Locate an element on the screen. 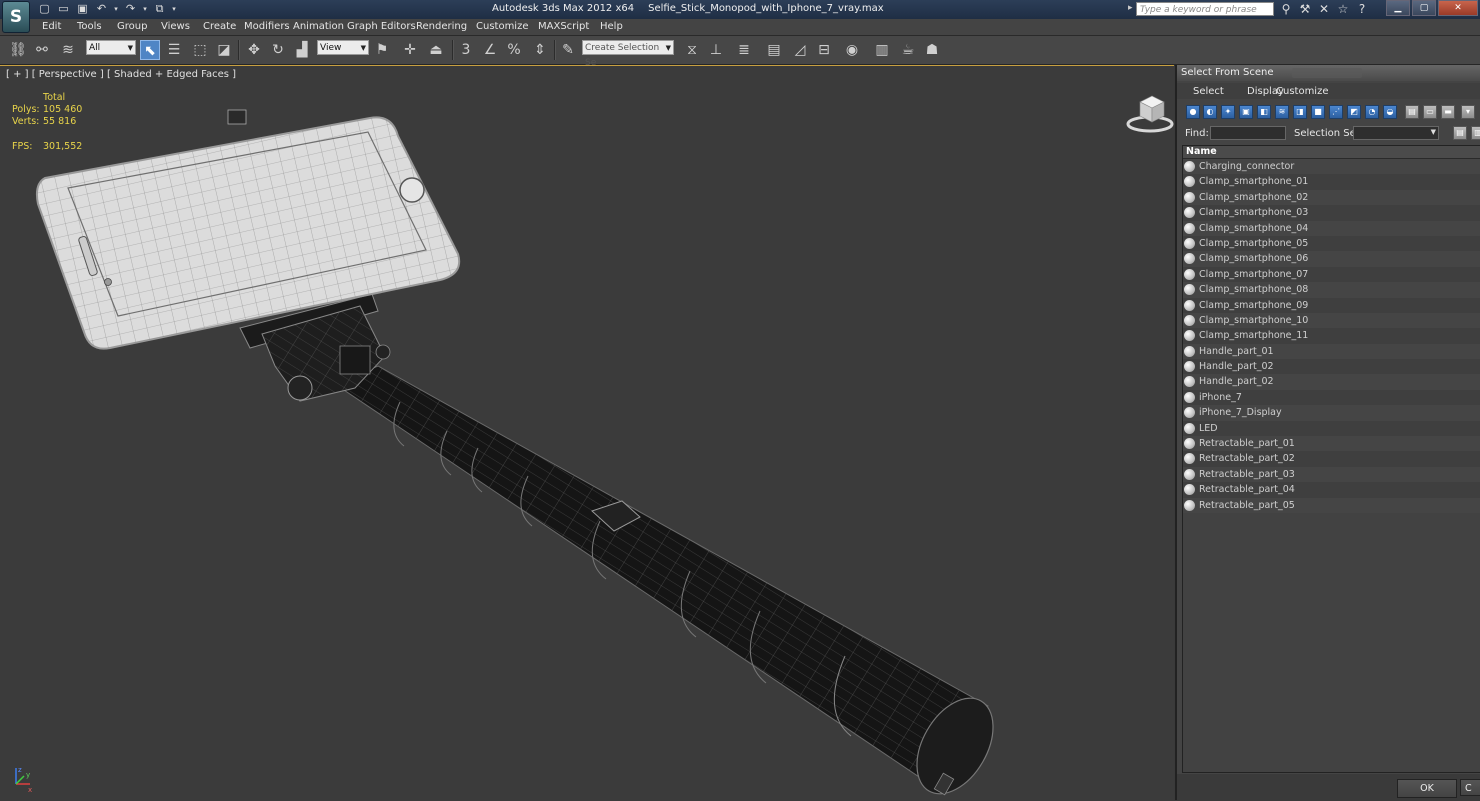 This screenshot has width=1480, height=801. select-manipulate-icon: ✛ is located at coordinates (410, 50).